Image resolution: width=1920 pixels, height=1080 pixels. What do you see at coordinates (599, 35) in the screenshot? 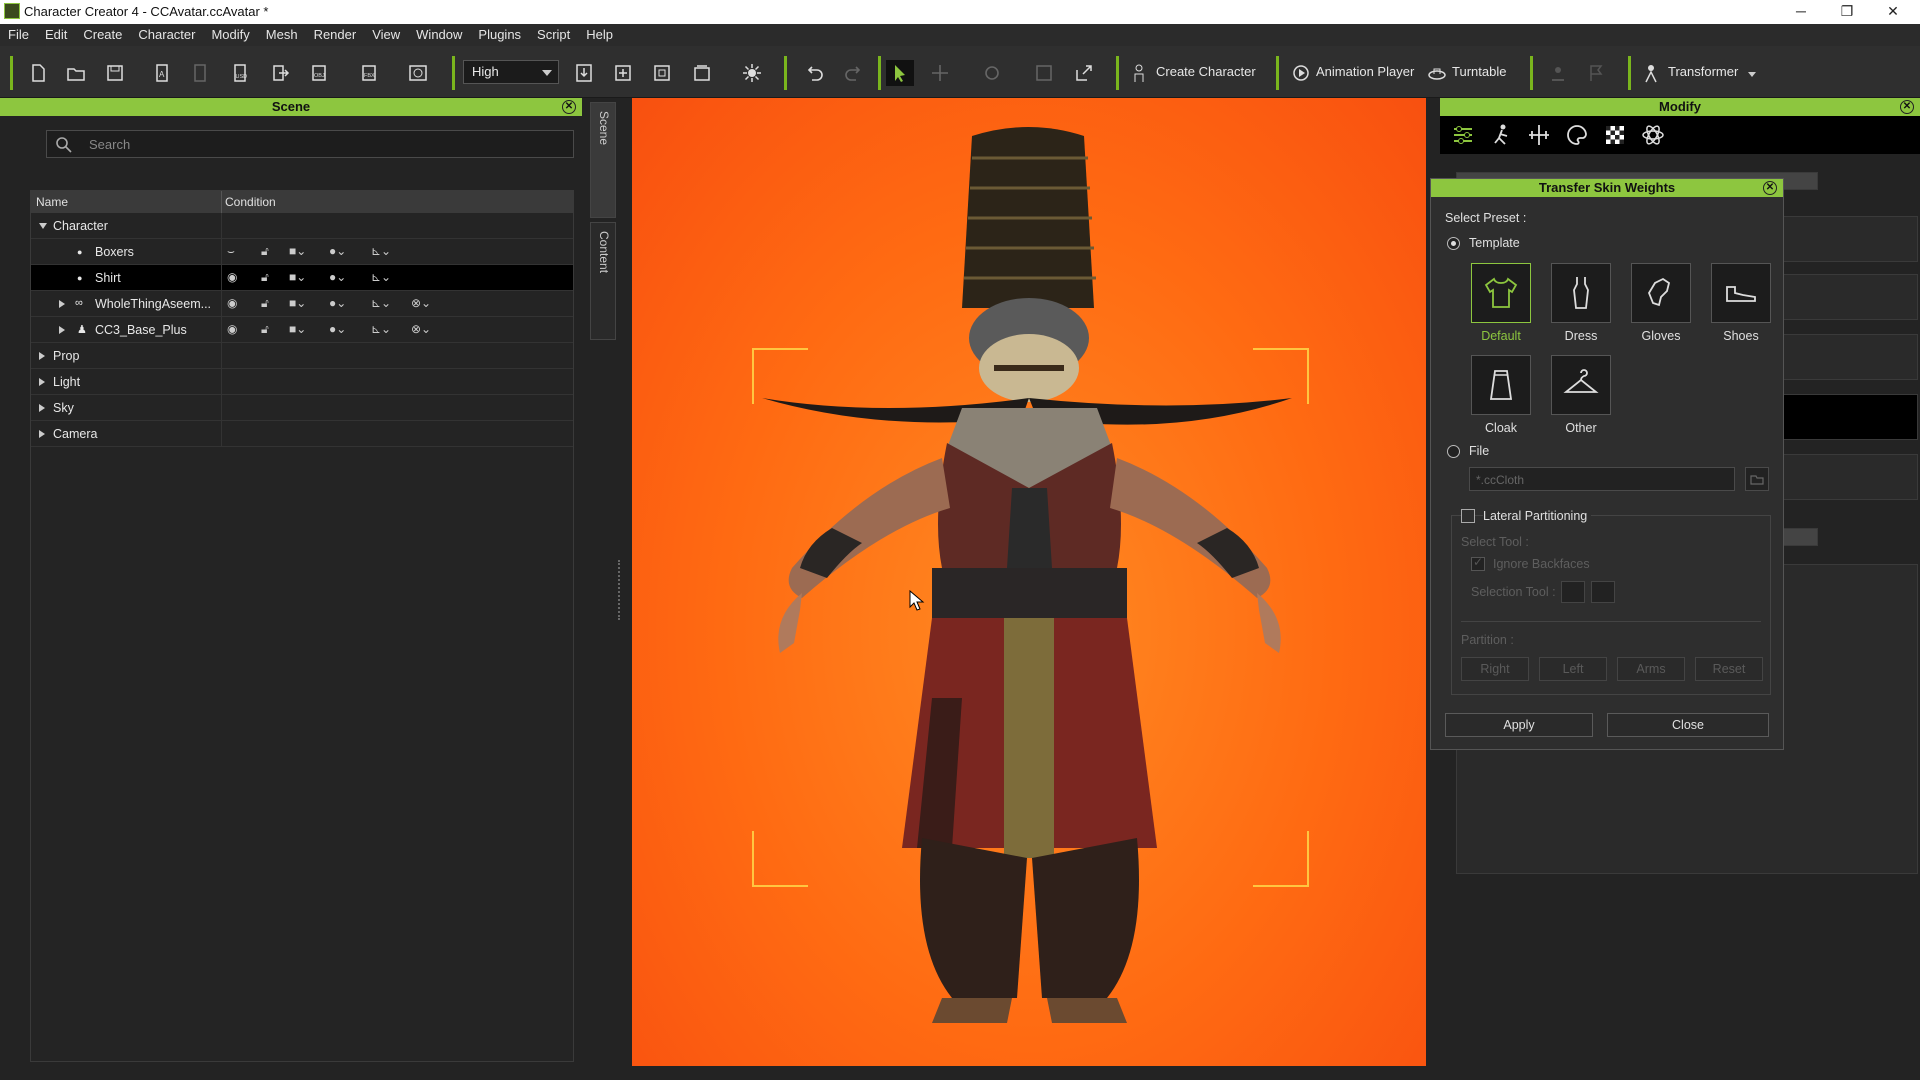
I see `menu-help: Help` at bounding box center [599, 35].